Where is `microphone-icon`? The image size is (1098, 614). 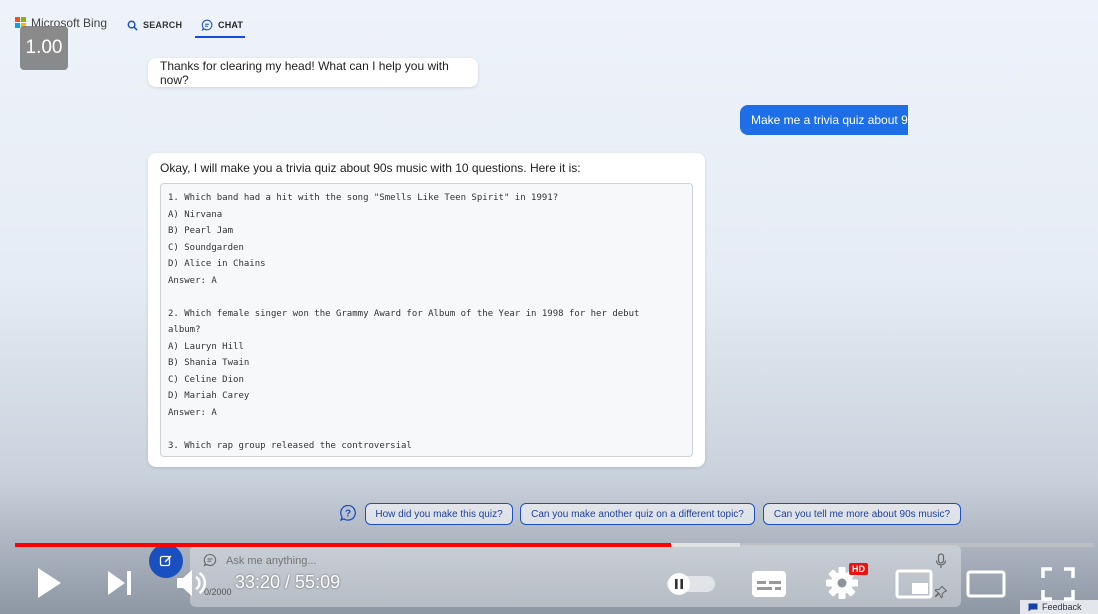
microphone-icon is located at coordinates (941, 561).